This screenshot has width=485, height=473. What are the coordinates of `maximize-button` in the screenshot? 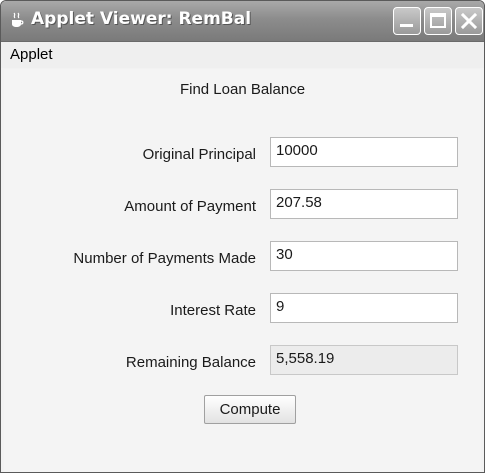 It's located at (438, 21).